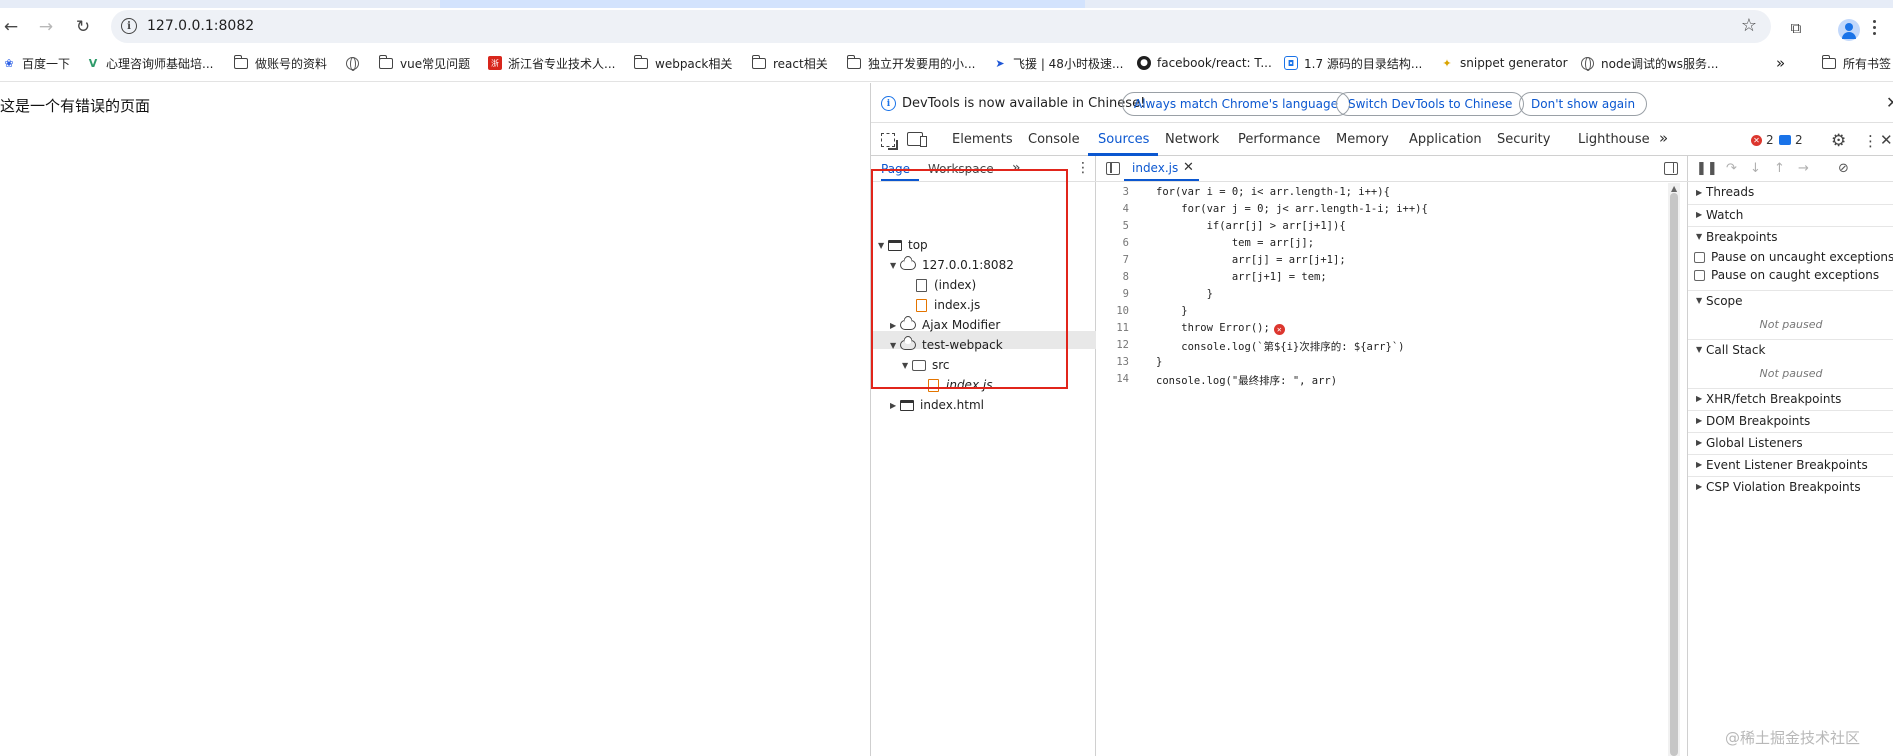  Describe the element at coordinates (1381, 279) in the screenshot. I see `code-line: 8 arr[j+1] = tem;` at that location.